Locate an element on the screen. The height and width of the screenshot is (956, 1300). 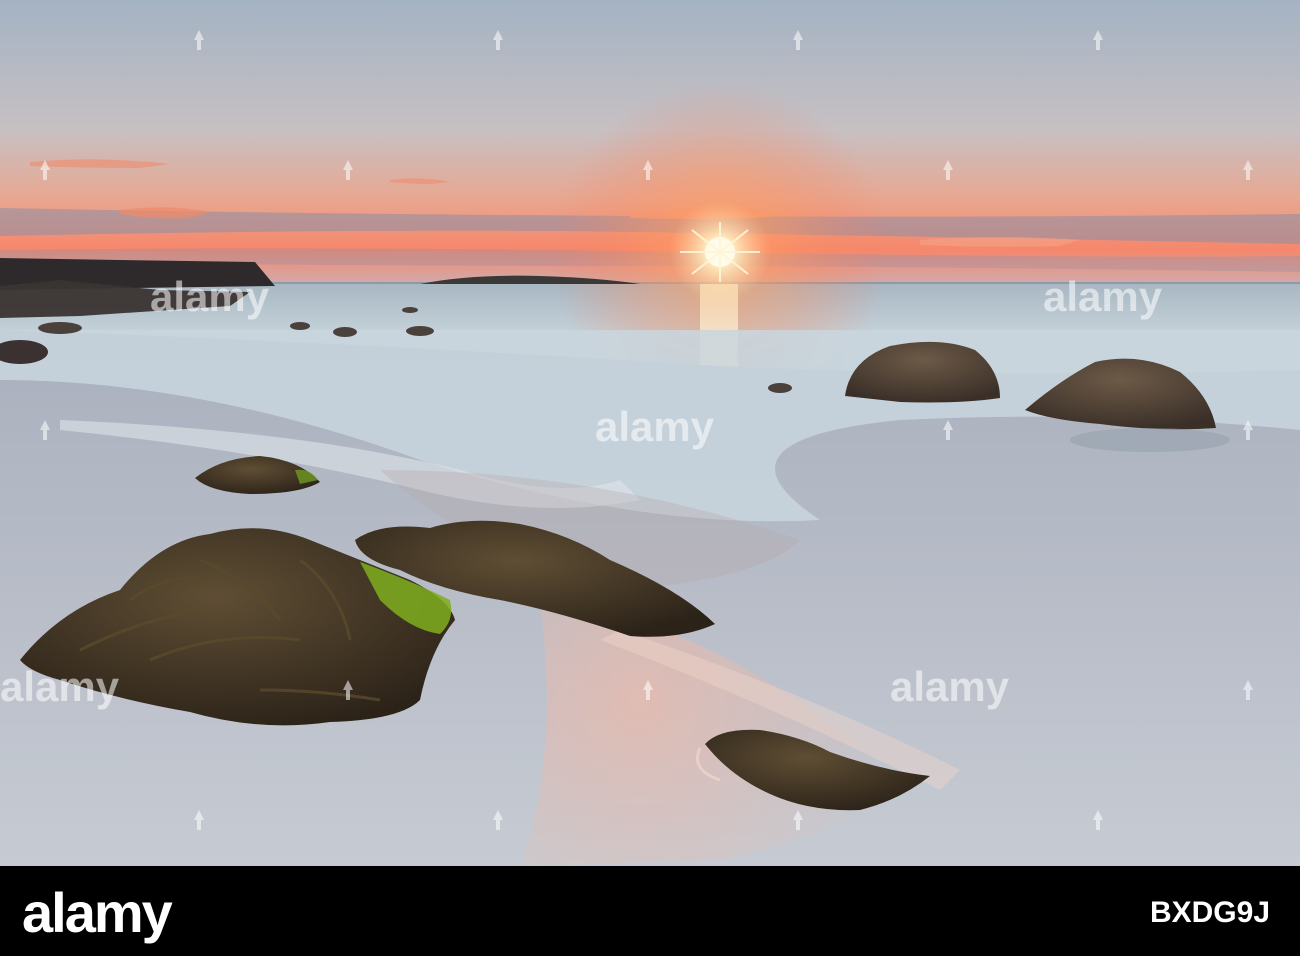
alamy-logo: alamy is located at coordinates (117, 914).